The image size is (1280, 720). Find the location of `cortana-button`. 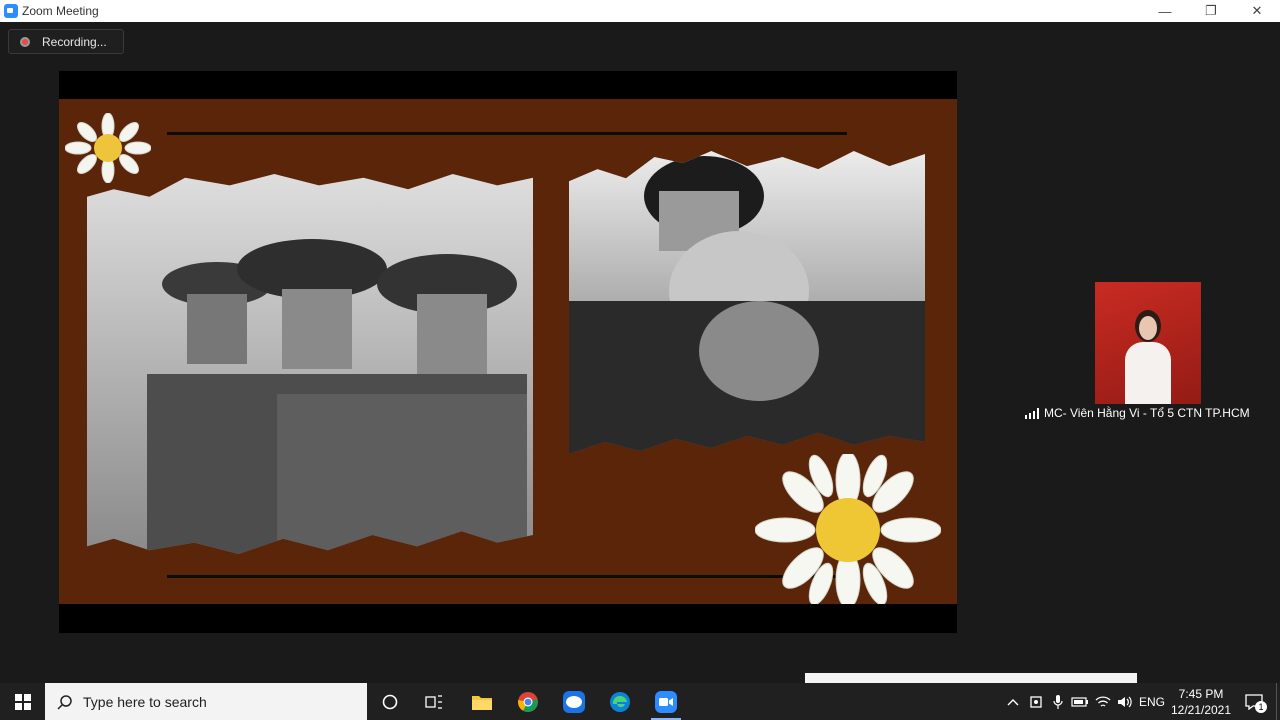

cortana-button is located at coordinates (390, 701).